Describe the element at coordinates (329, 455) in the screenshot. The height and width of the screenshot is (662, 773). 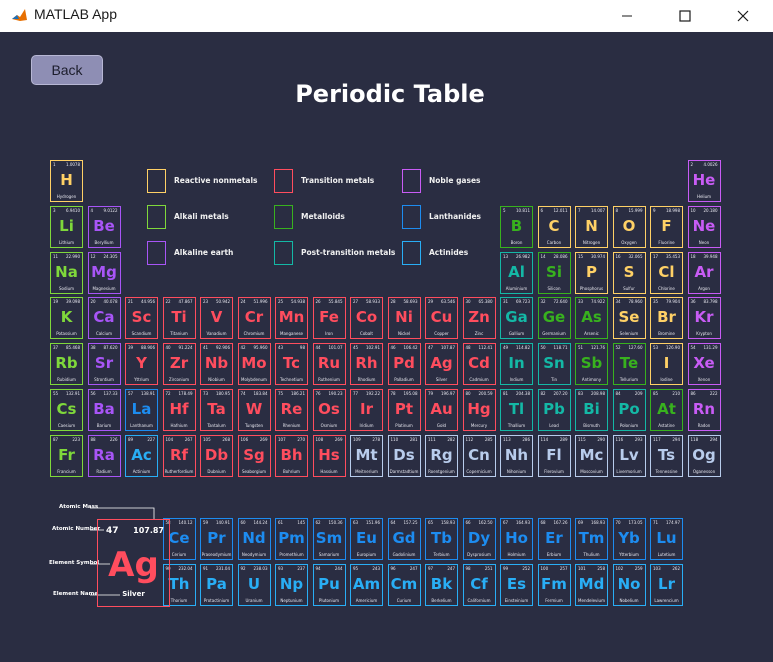
I see `element-tile-hs: 108 269 Hs Hassium` at that location.